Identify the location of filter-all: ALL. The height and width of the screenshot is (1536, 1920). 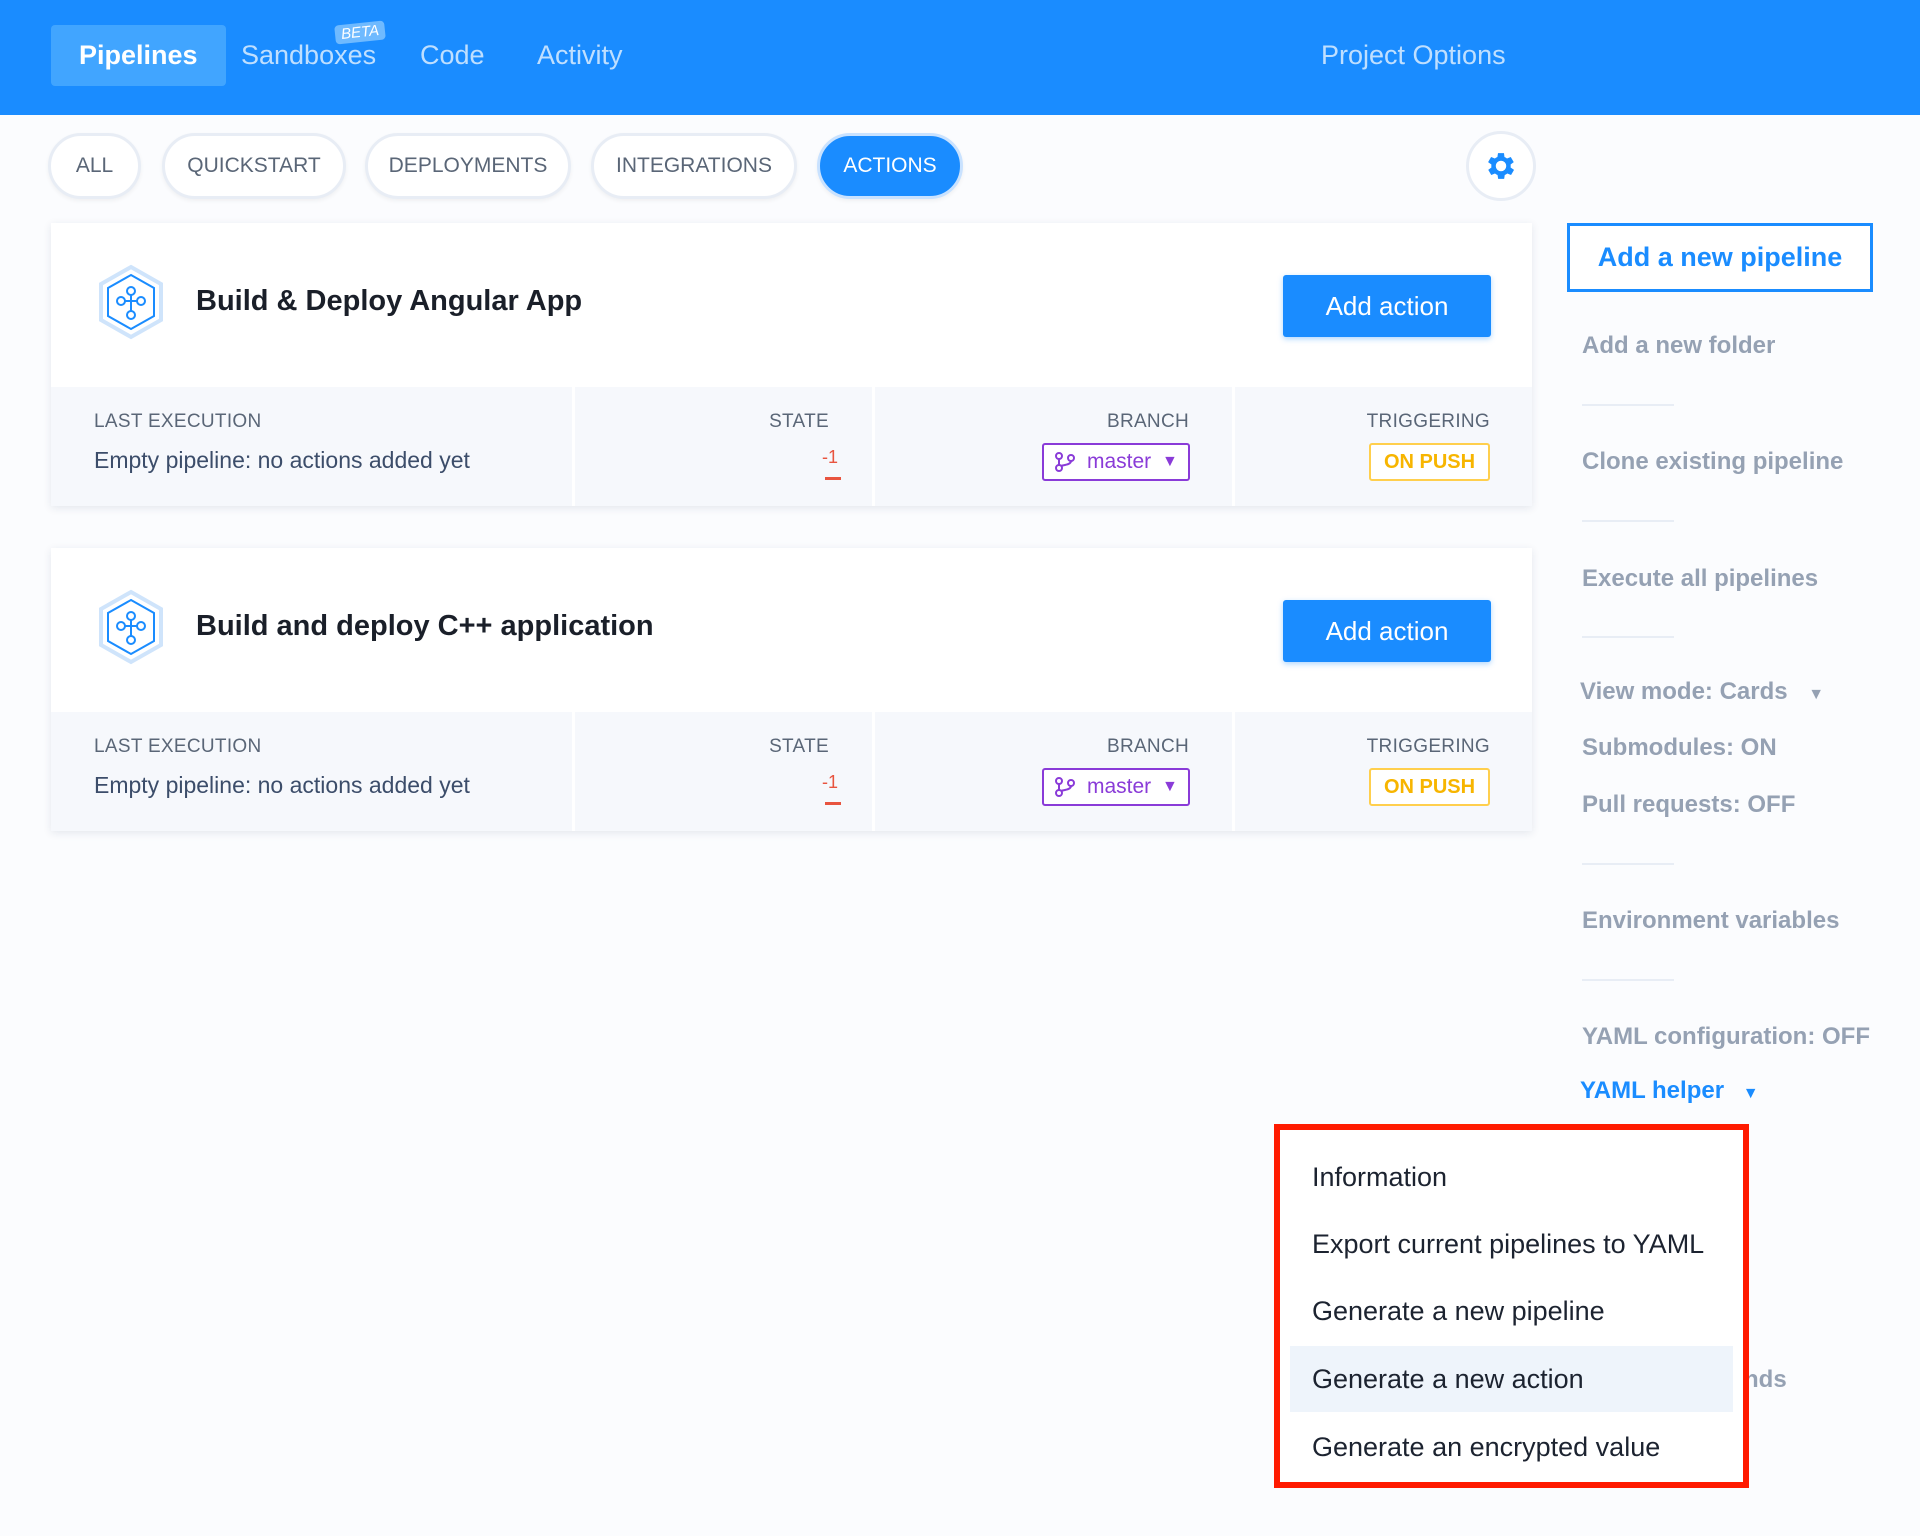
(94, 166).